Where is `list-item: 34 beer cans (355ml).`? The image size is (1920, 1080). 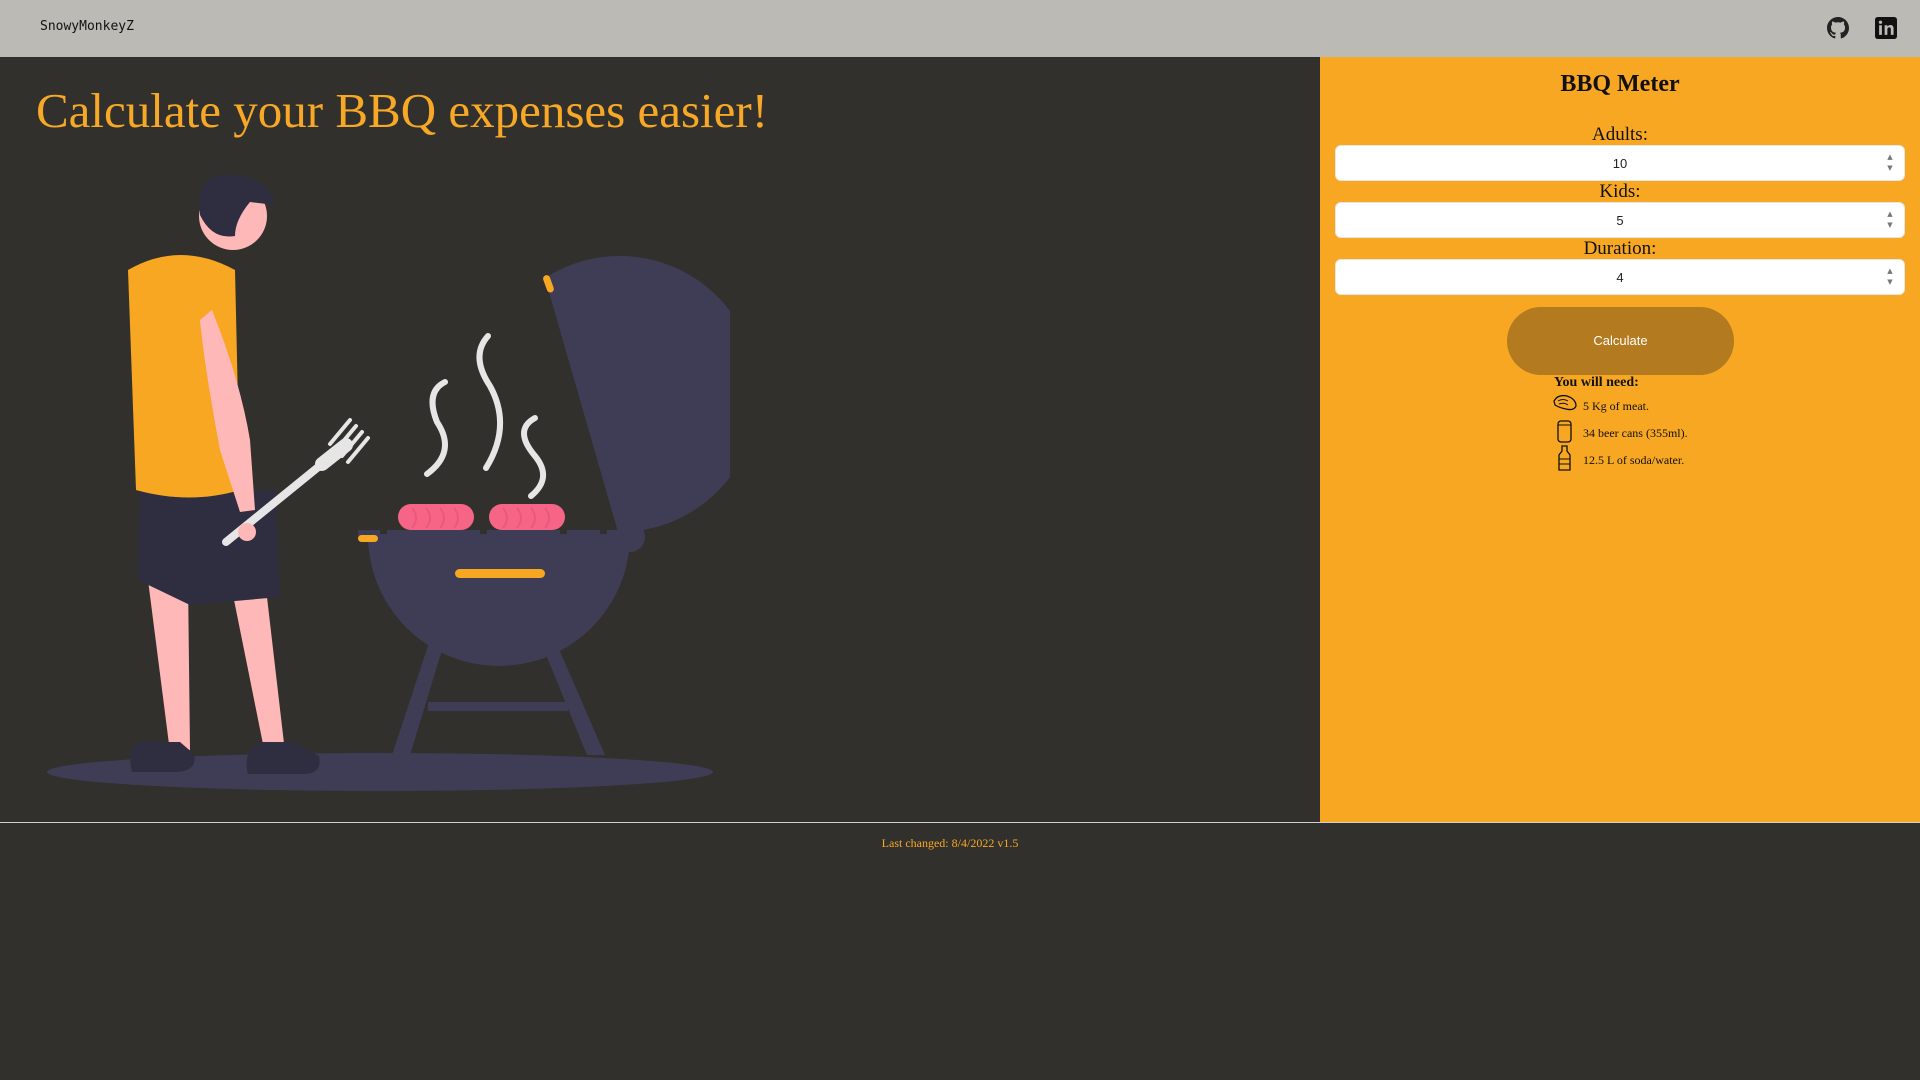
list-item: 34 beer cans (355ml). is located at coordinates (1662, 431).